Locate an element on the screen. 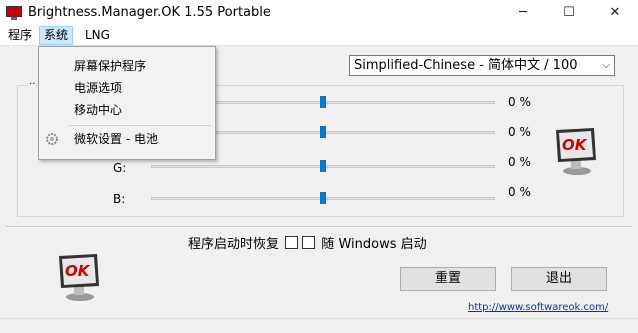 This screenshot has width=638, height=333. menu-system: 系统 is located at coordinates (56, 35).